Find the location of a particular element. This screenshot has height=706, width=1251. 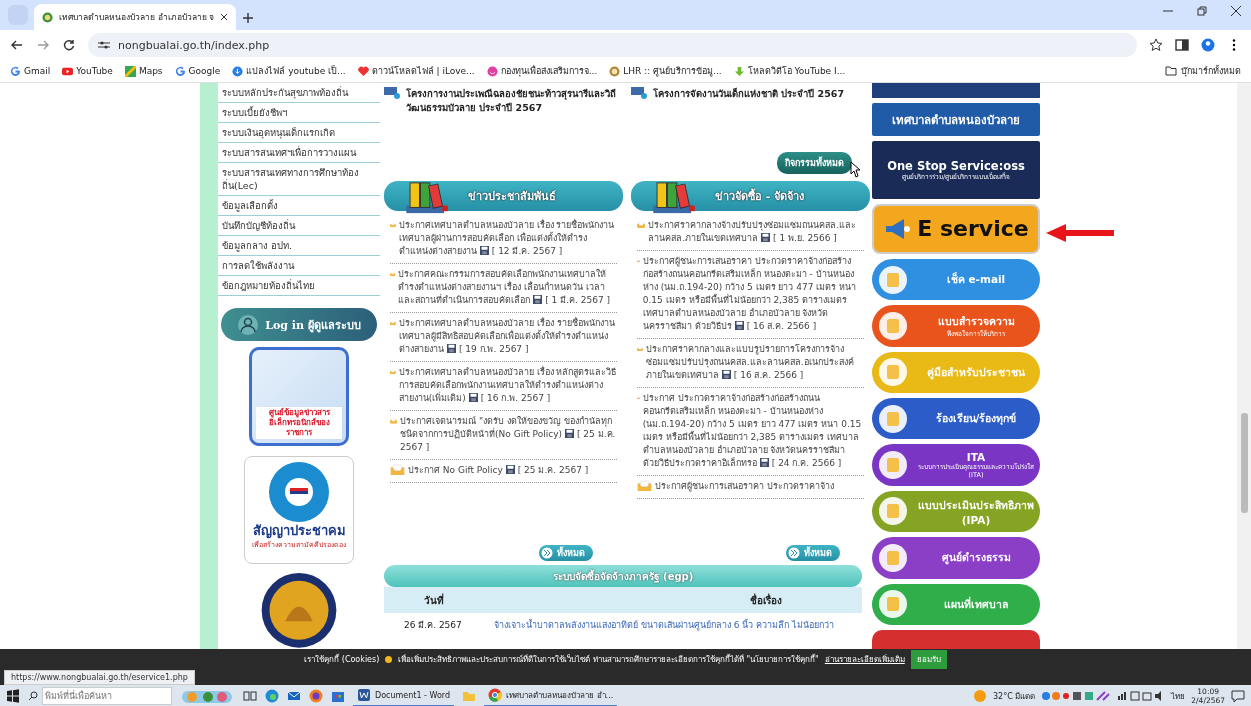

profile-icon is located at coordinates (1208, 45).